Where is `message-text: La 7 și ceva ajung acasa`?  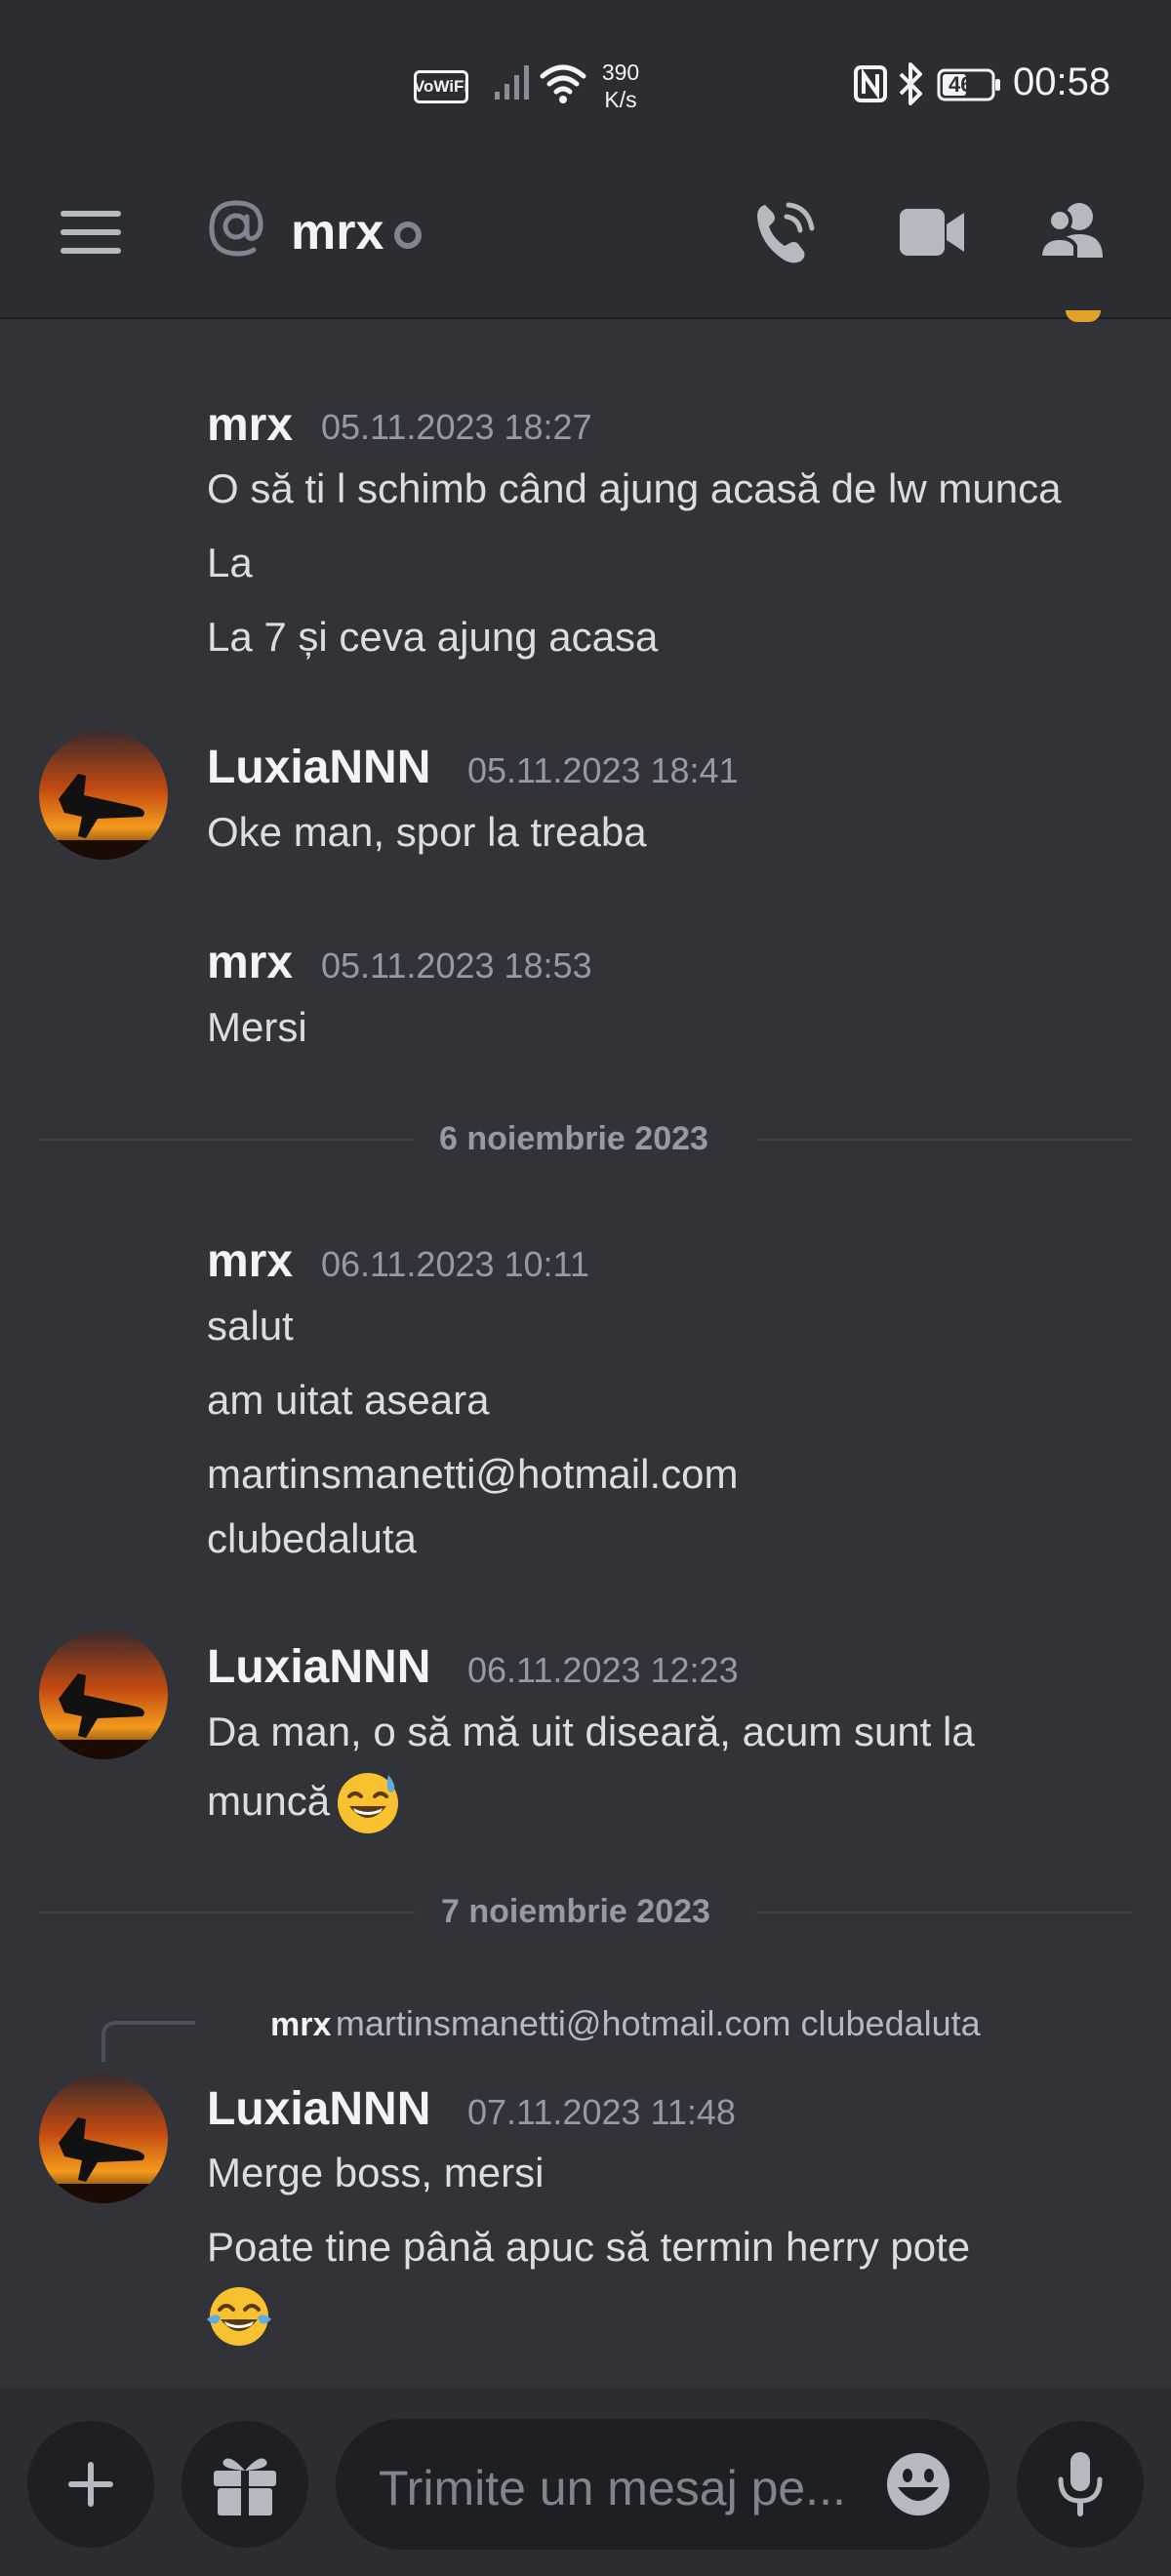
message-text: La 7 și ceva ajung acasa is located at coordinates (433, 637).